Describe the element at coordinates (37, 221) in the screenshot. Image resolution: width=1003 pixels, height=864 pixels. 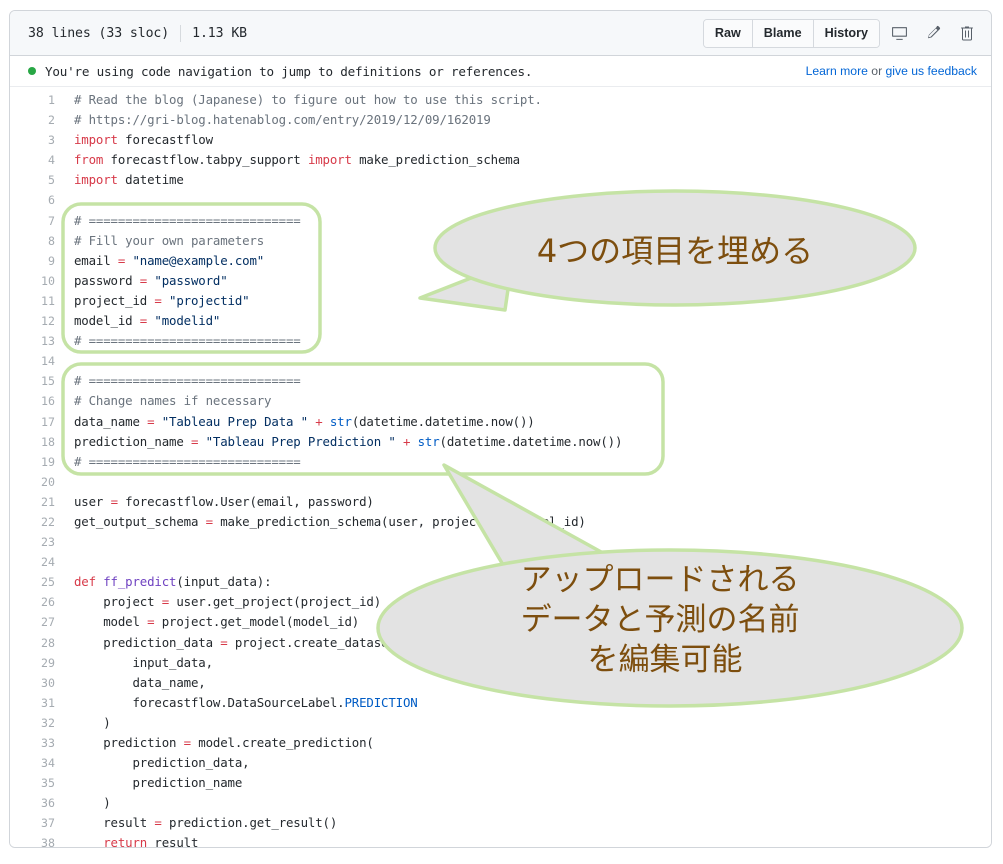
I see `line-number: 7` at that location.